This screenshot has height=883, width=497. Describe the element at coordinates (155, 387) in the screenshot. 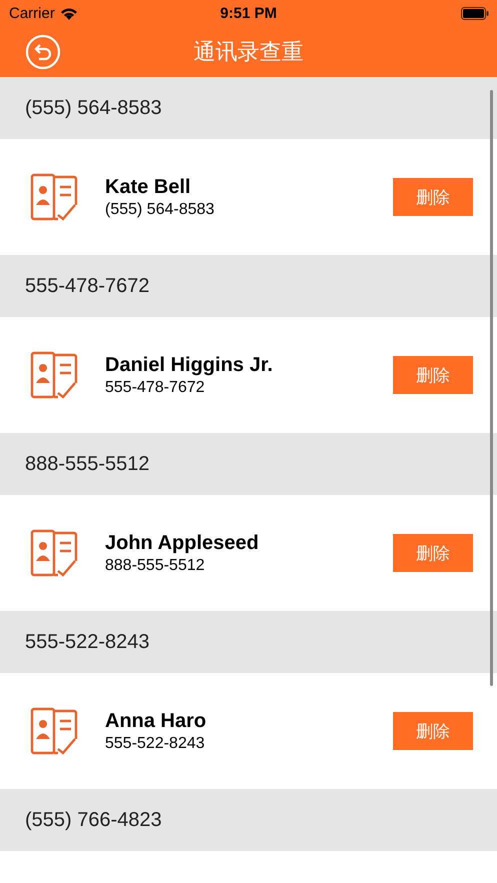

I see `contact-phone: 555-478-7672` at that location.